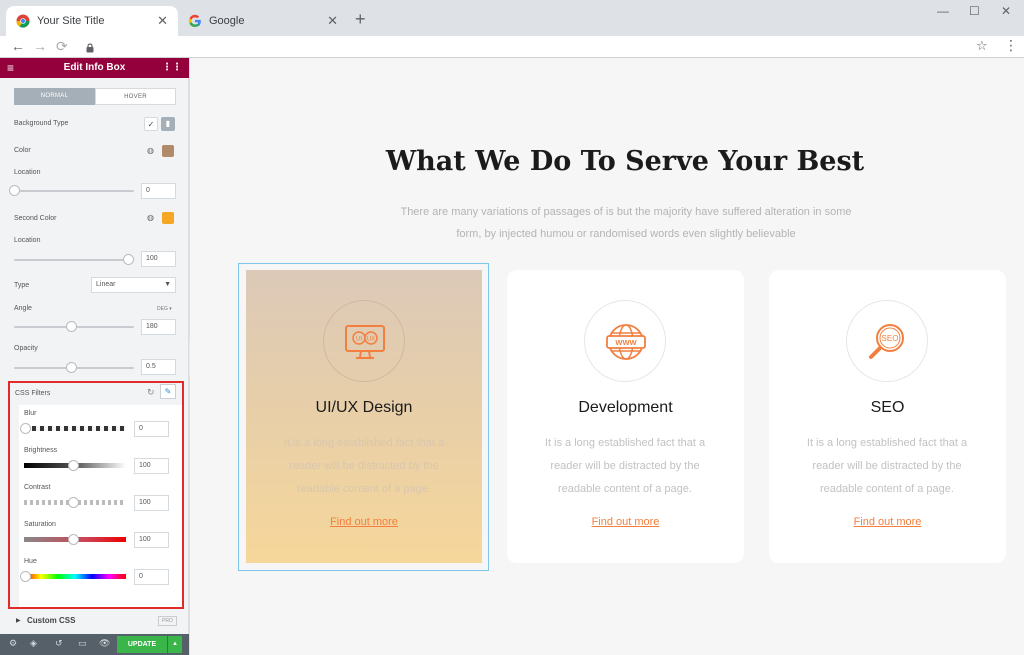 The height and width of the screenshot is (655, 1024). I want to click on angle-unit-select: DEG ▾, so click(164, 309).